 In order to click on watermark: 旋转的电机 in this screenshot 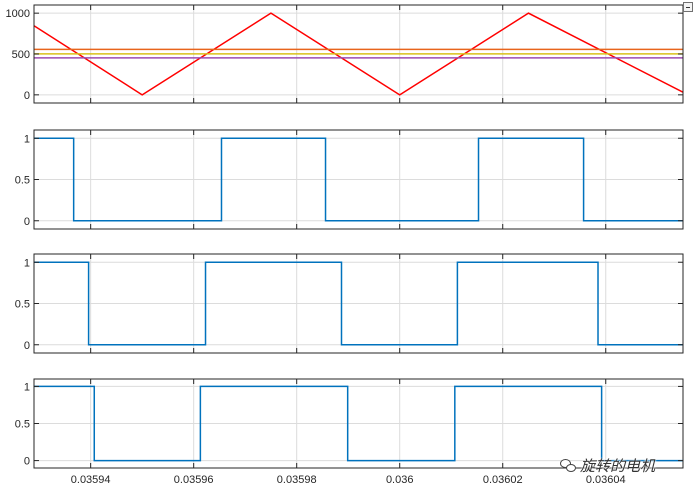, I will do `click(607, 465)`.